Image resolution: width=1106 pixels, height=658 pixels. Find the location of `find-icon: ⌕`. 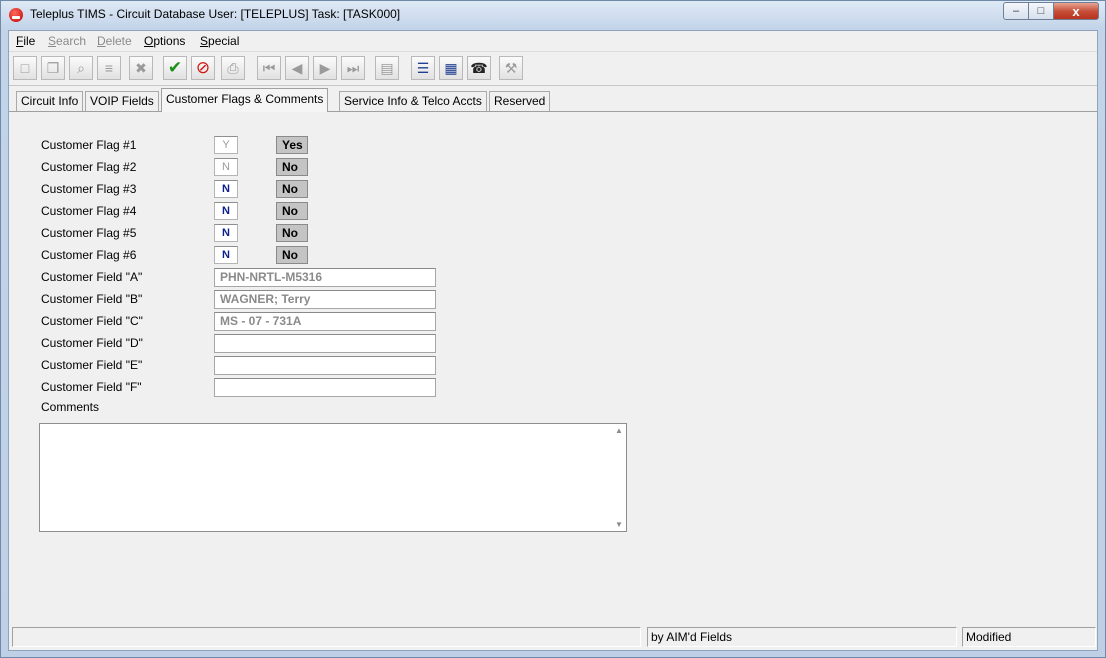

find-icon: ⌕ is located at coordinates (81, 67).